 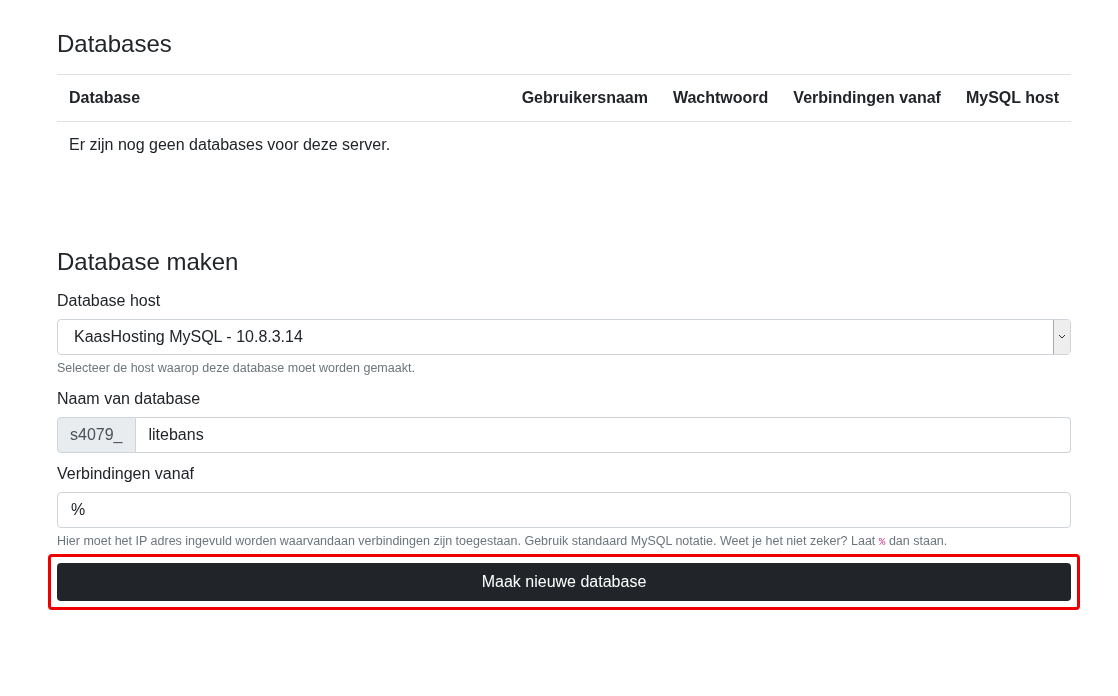 What do you see at coordinates (867, 98) in the screenshot?
I see `column-header: Verbindingen vanaf` at bounding box center [867, 98].